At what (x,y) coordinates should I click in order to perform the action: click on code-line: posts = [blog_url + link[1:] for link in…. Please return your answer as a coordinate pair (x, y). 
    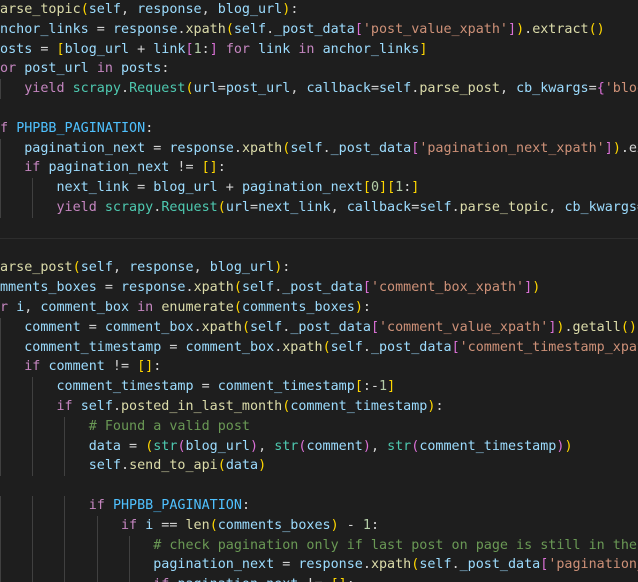
    Looking at the image, I should click on (319, 50).